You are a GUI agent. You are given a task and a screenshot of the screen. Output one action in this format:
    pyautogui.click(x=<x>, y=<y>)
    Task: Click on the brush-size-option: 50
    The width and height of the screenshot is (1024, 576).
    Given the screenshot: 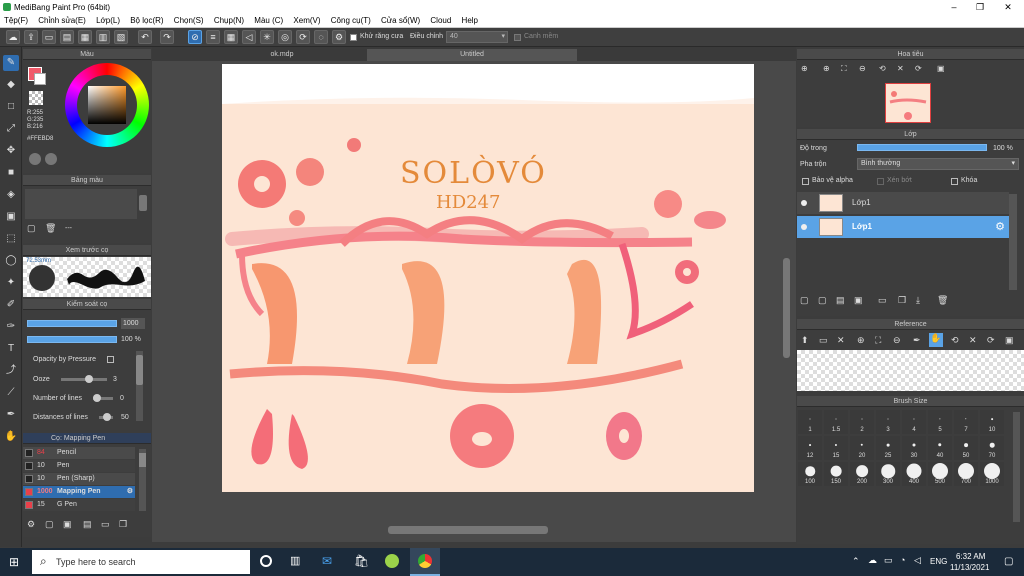 What is the action you would take?
    pyautogui.click(x=966, y=448)
    